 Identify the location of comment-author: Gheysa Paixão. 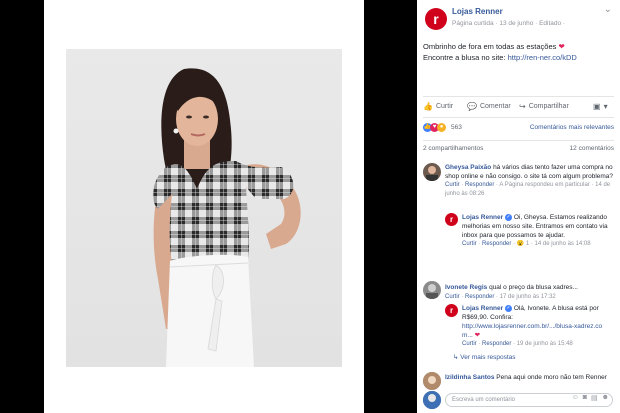
(468, 167).